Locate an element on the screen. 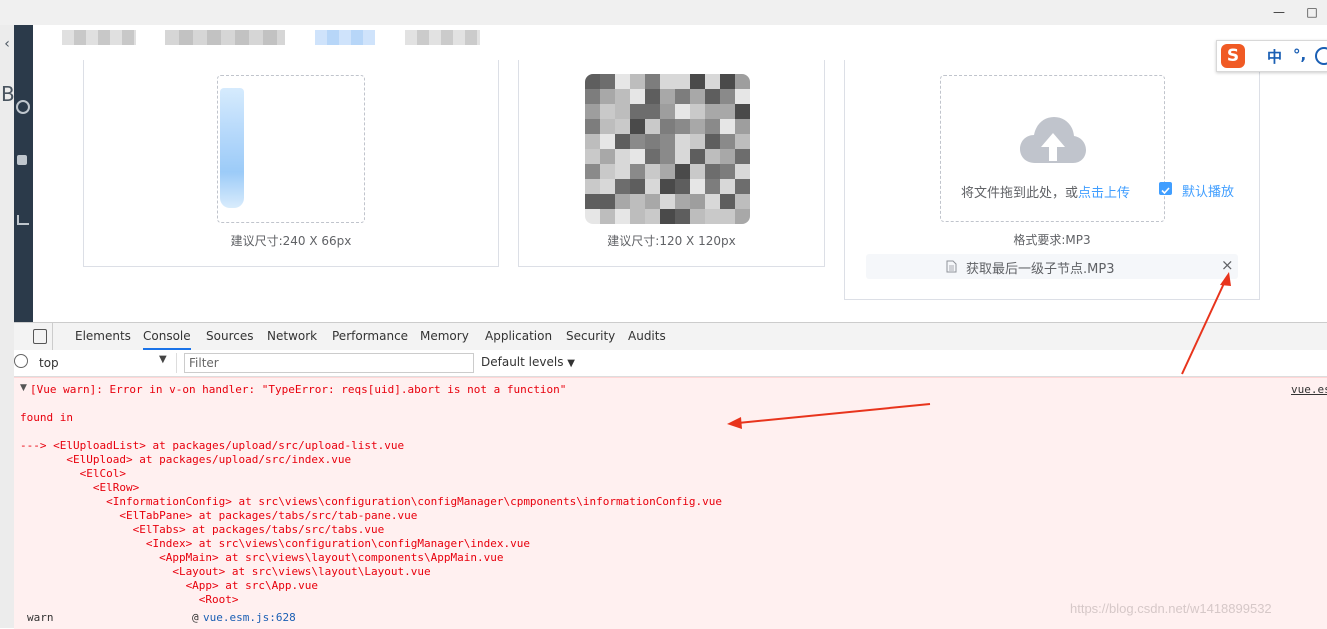 This screenshot has height=629, width=1327. arrowhead-close is located at coordinates (1225, 279).